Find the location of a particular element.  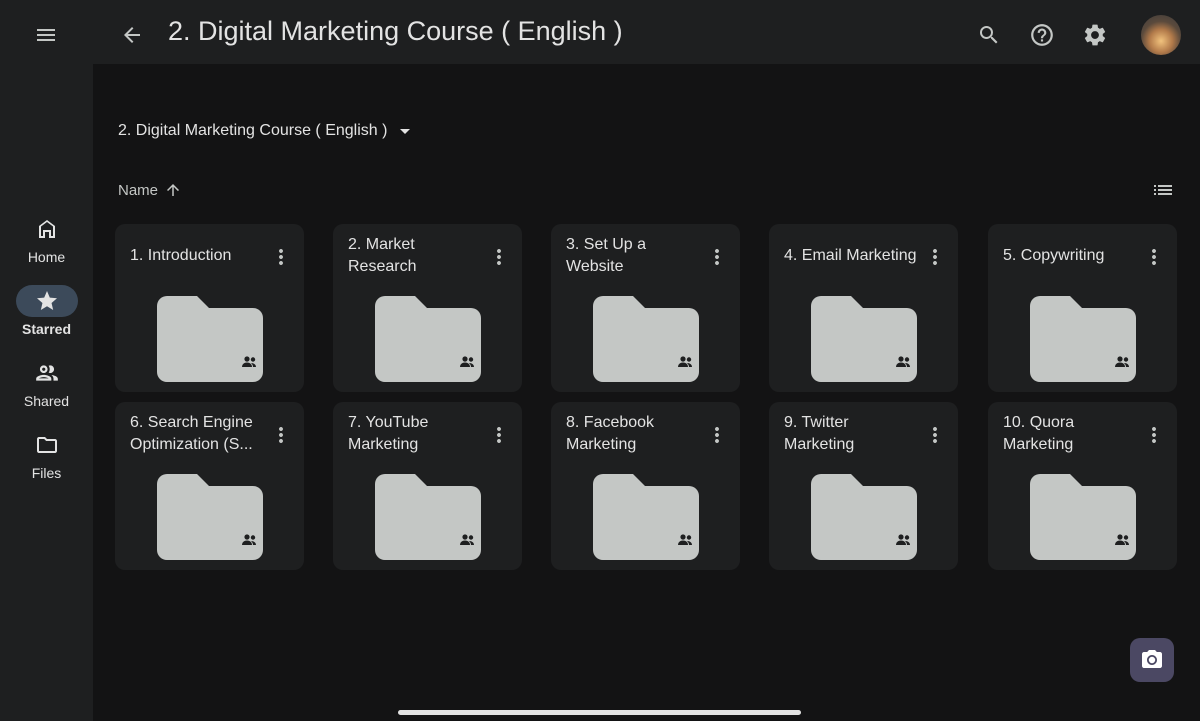

menu-icon is located at coordinates (46, 35).